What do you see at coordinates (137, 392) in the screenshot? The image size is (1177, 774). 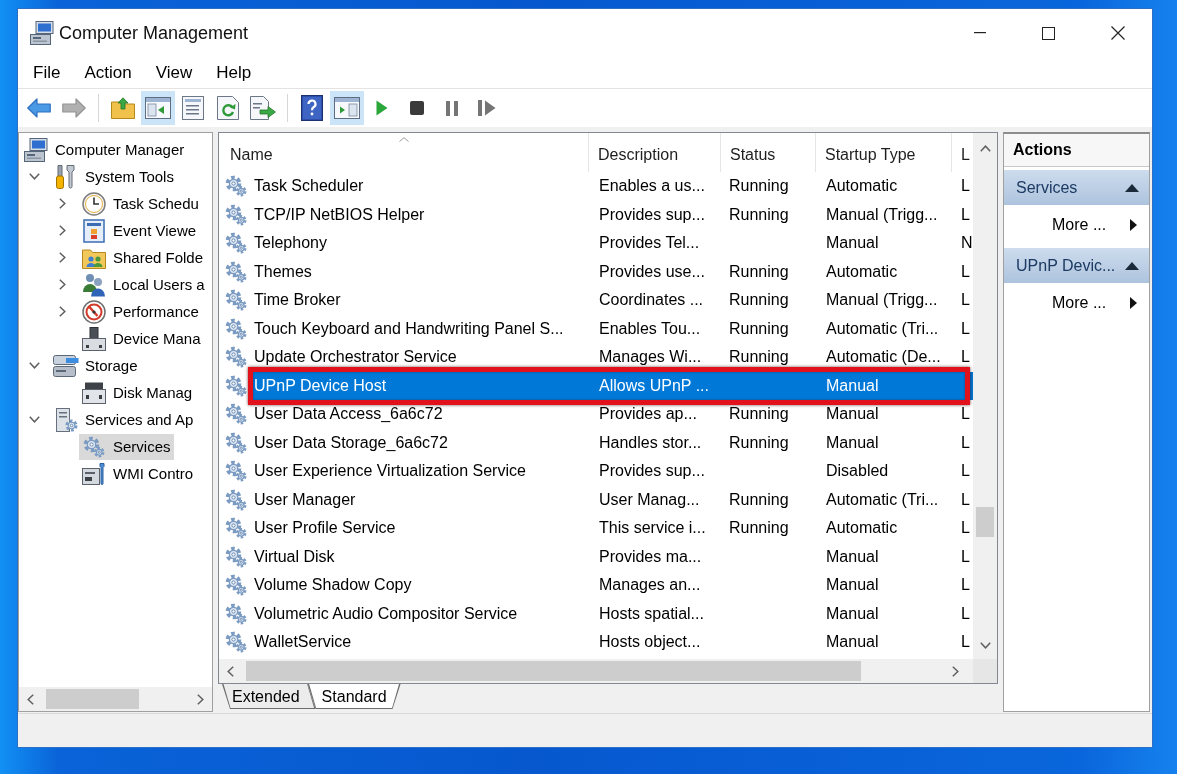 I see `tree-item: Disk Manag` at bounding box center [137, 392].